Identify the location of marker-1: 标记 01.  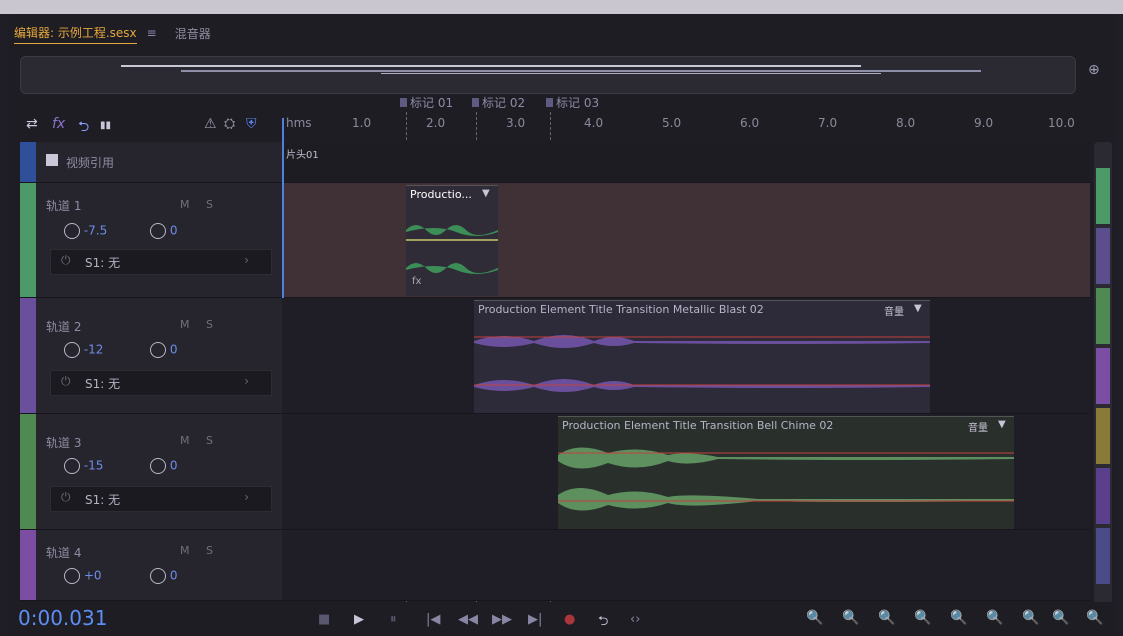
(426, 102).